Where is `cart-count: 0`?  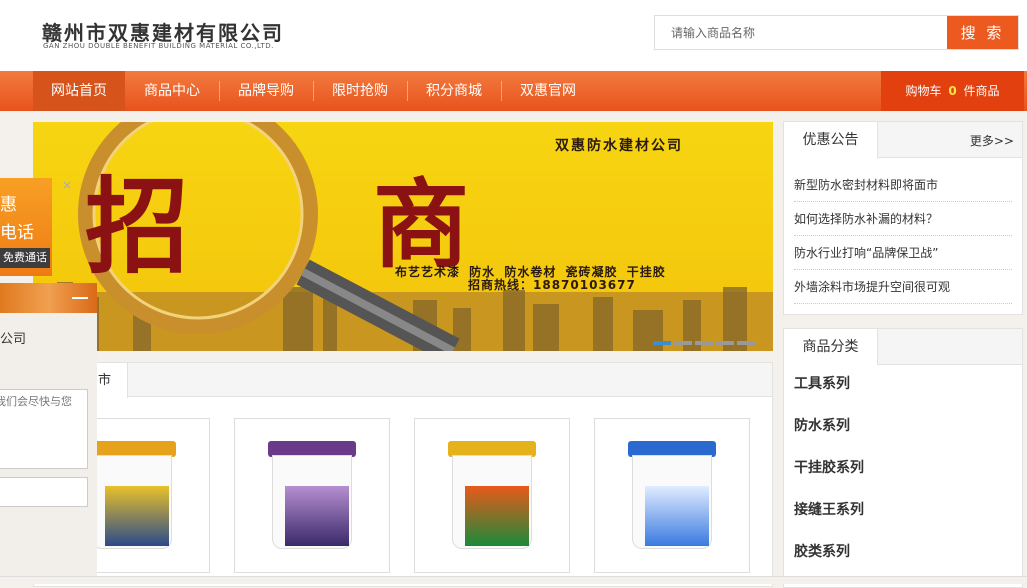 cart-count: 0 is located at coordinates (952, 91).